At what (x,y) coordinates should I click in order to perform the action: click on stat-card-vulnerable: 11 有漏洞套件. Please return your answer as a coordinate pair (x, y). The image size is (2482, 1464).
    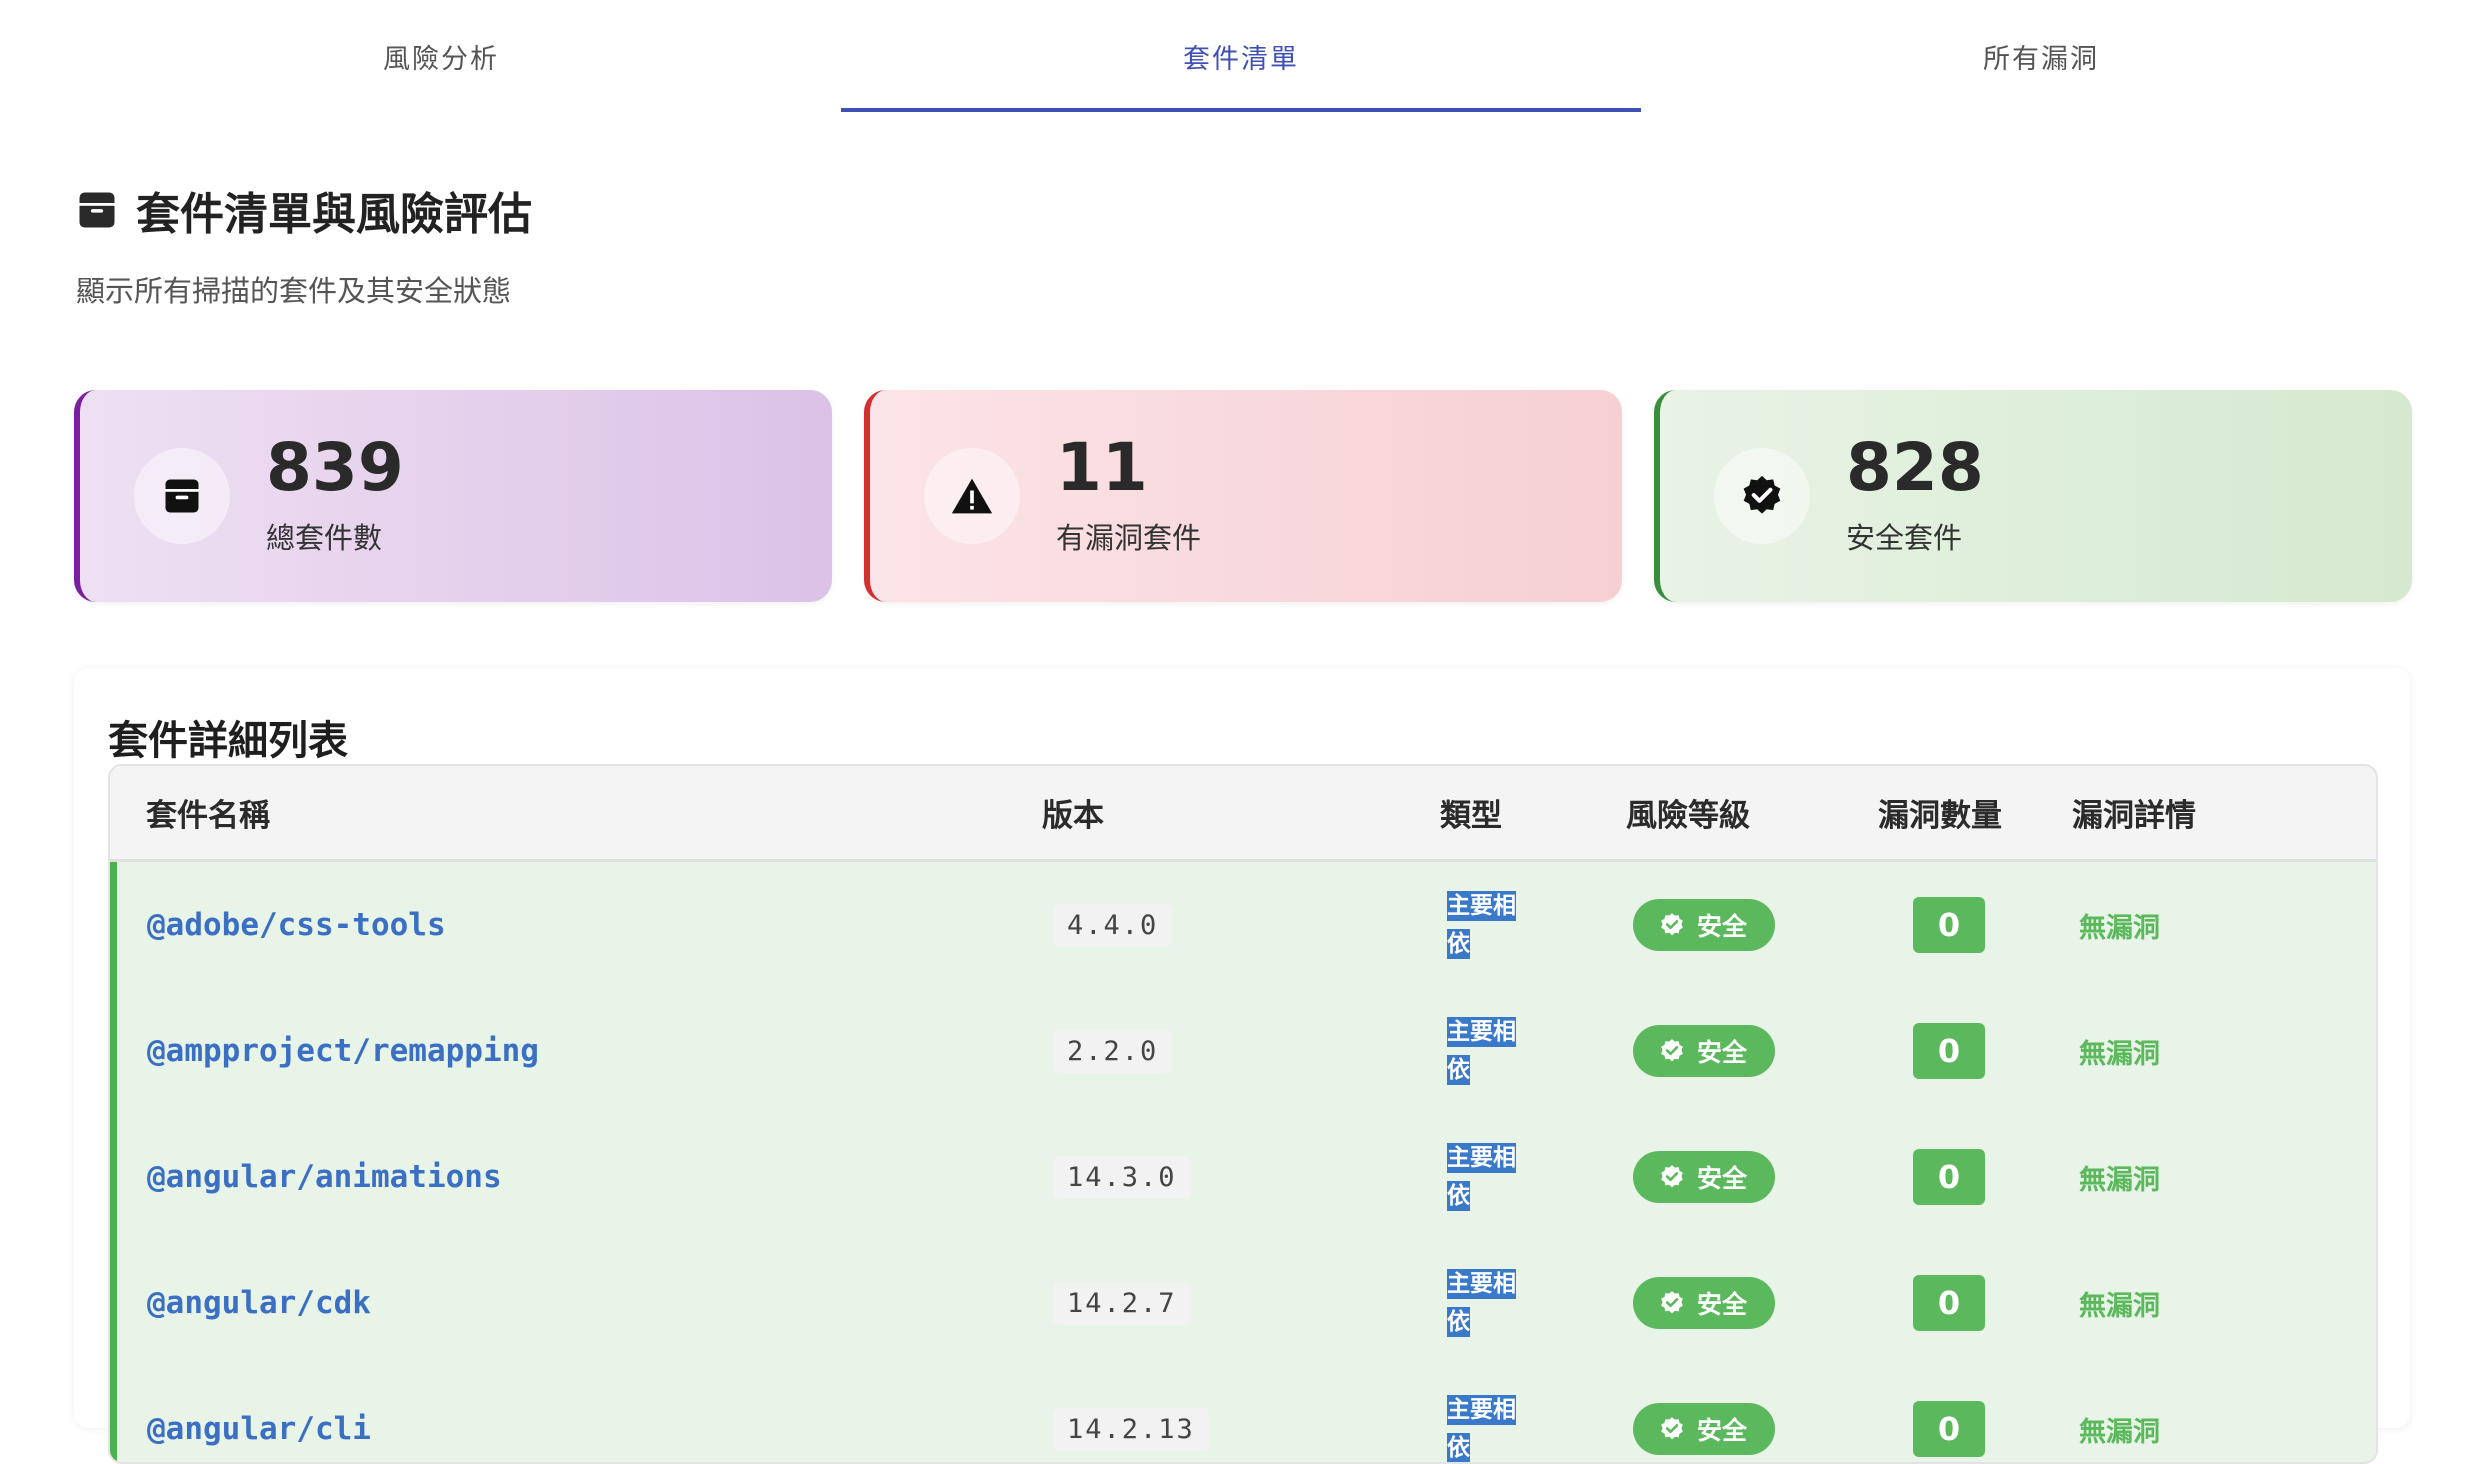
    Looking at the image, I should click on (1243, 496).